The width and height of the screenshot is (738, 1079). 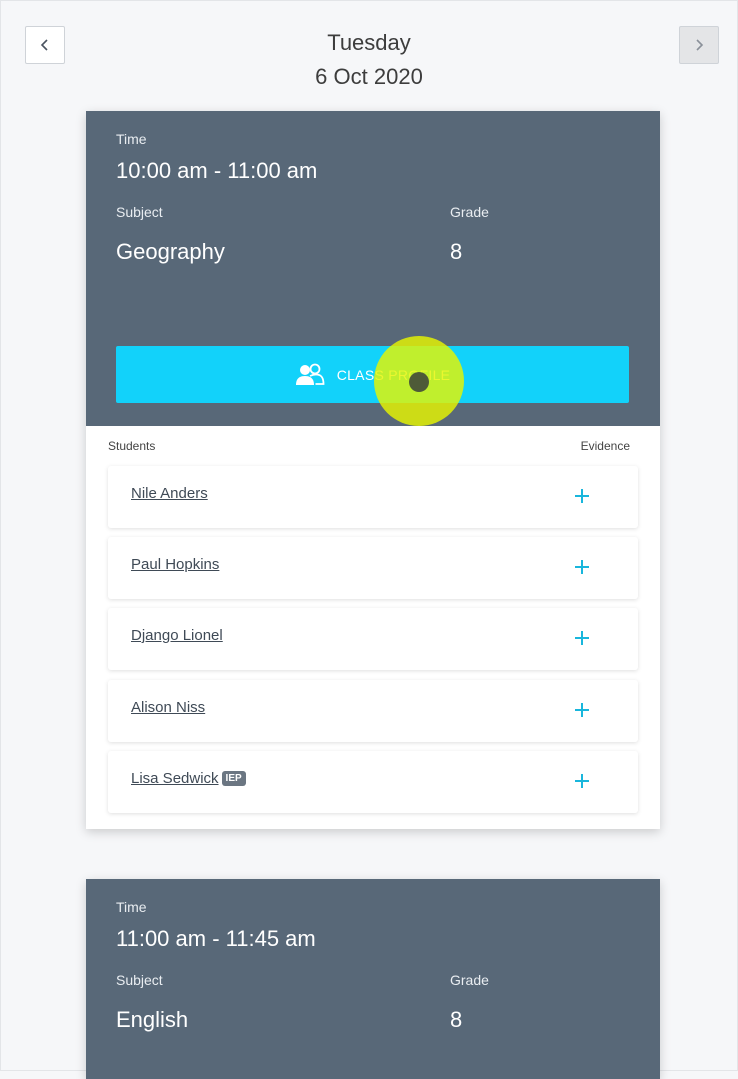 What do you see at coordinates (175, 778) in the screenshot?
I see `student-name-text: Lisa Sedwick` at bounding box center [175, 778].